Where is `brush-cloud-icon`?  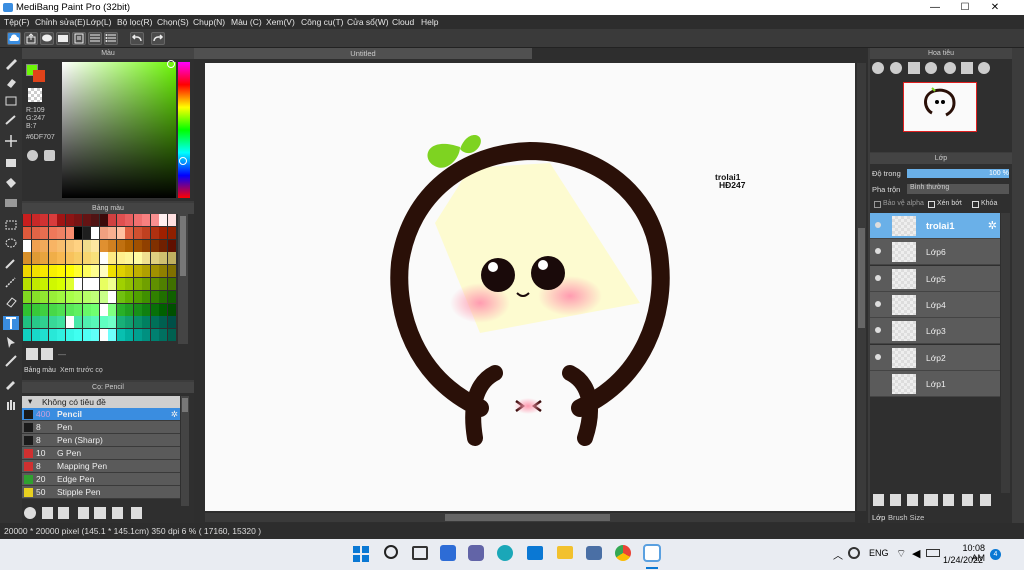
brush-cloud-icon is located at coordinates (30, 513).